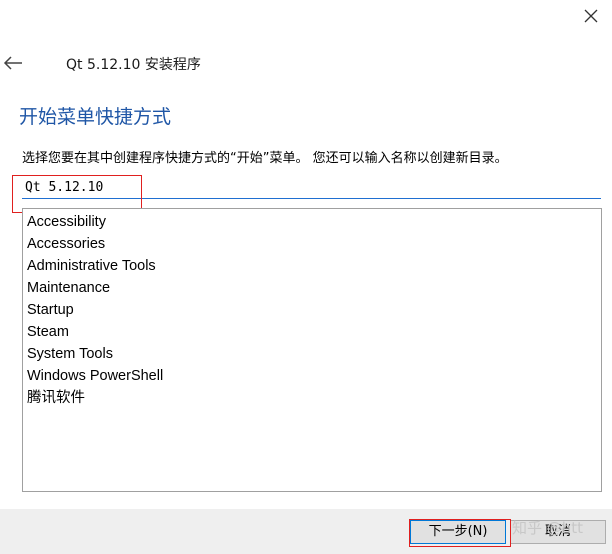  Describe the element at coordinates (312, 222) in the screenshot. I see `folder-list-item: Accessibility` at that location.